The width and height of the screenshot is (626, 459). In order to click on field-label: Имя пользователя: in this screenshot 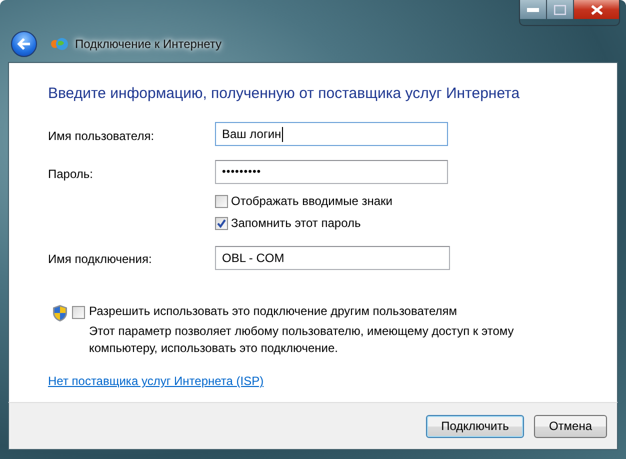, I will do `click(102, 135)`.